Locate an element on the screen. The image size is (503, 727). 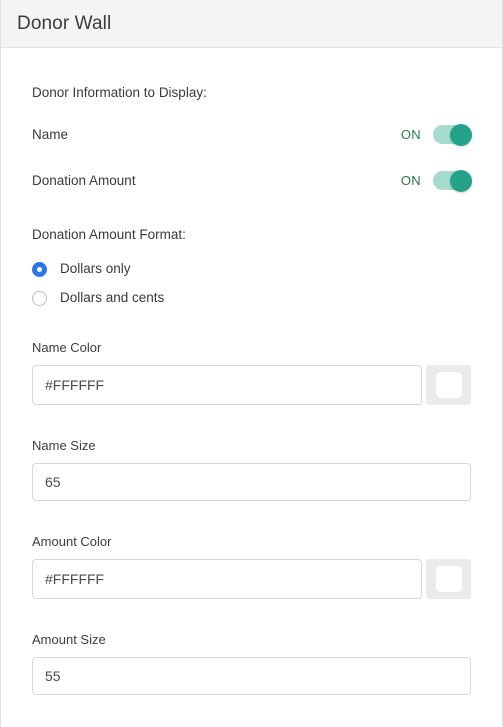
color-field-amount-color is located at coordinates (251, 579).